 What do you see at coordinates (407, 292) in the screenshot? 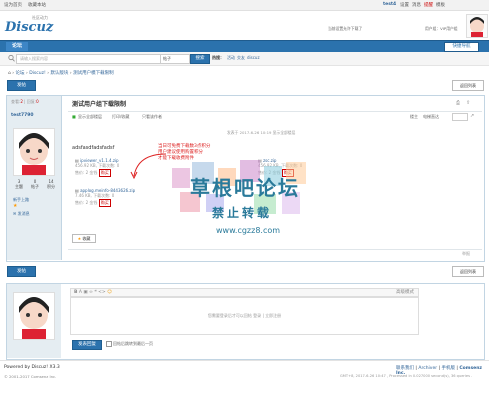
I see `advanced-mode-link: 高级模式` at bounding box center [407, 292].